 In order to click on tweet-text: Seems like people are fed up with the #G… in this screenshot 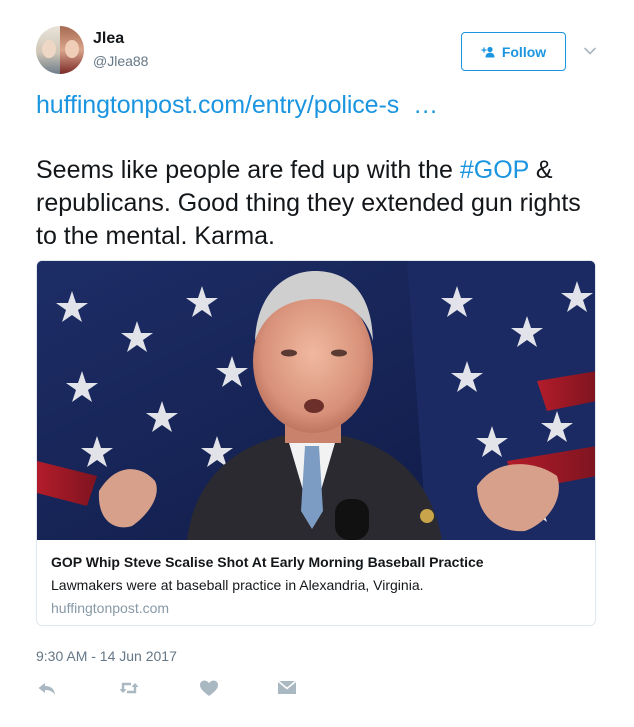, I will do `click(321, 203)`.